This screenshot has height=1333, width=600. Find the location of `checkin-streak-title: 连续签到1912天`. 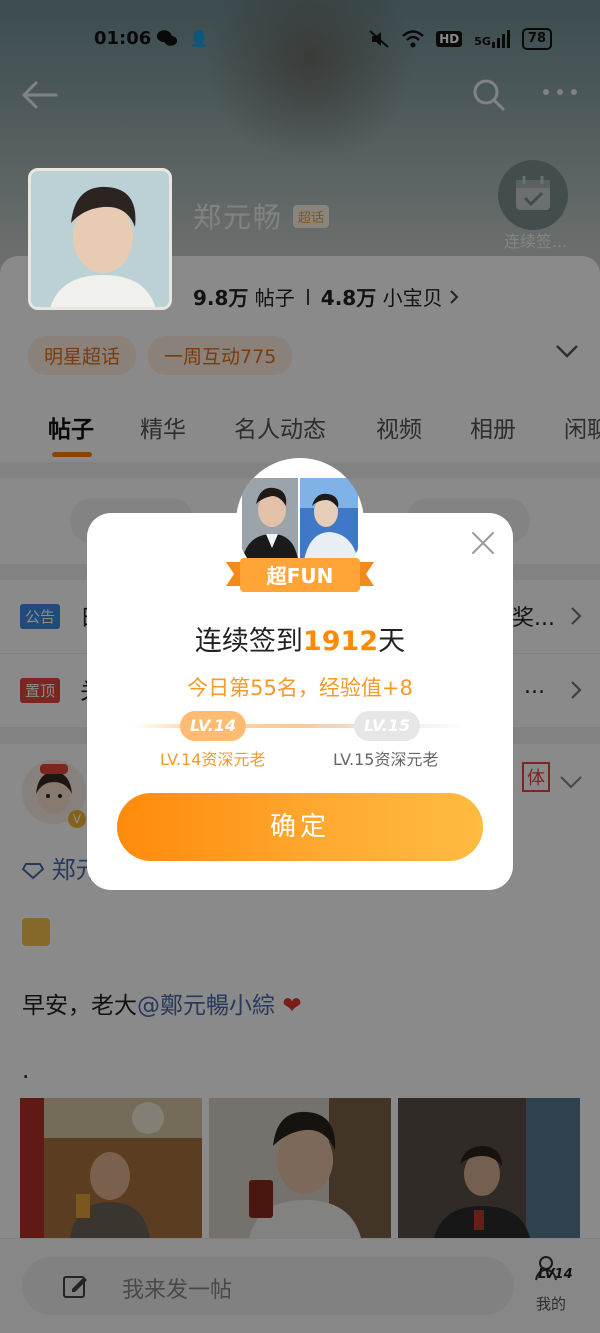

checkin-streak-title: 连续签到1912天 is located at coordinates (300, 641).